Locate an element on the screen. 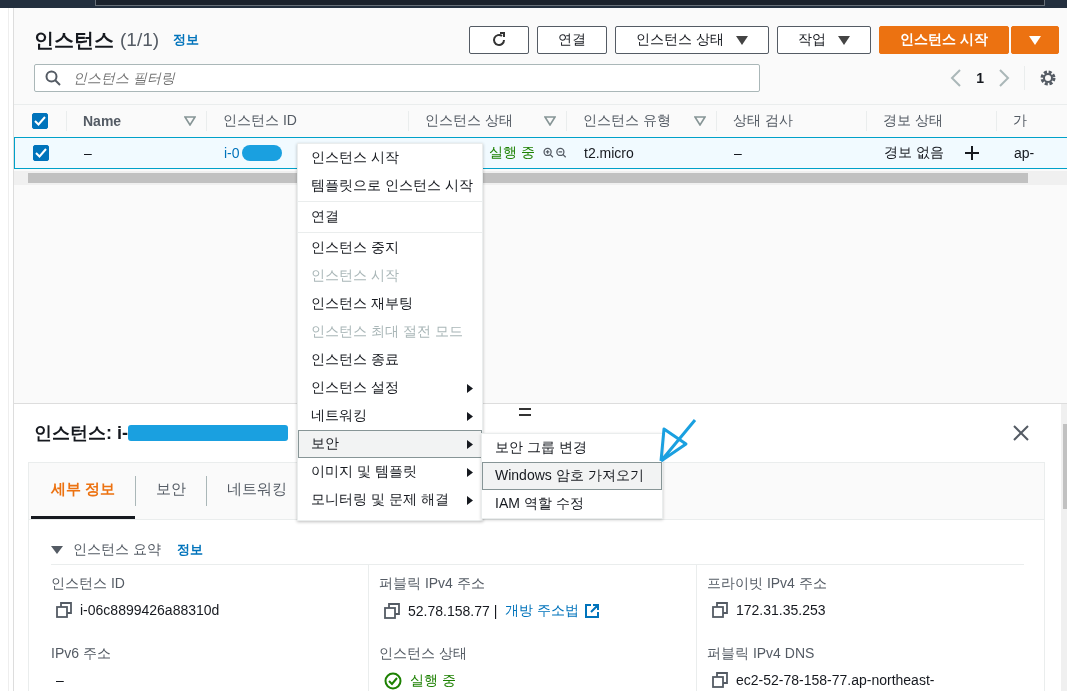  menu-item: 연결 is located at coordinates (390, 217).